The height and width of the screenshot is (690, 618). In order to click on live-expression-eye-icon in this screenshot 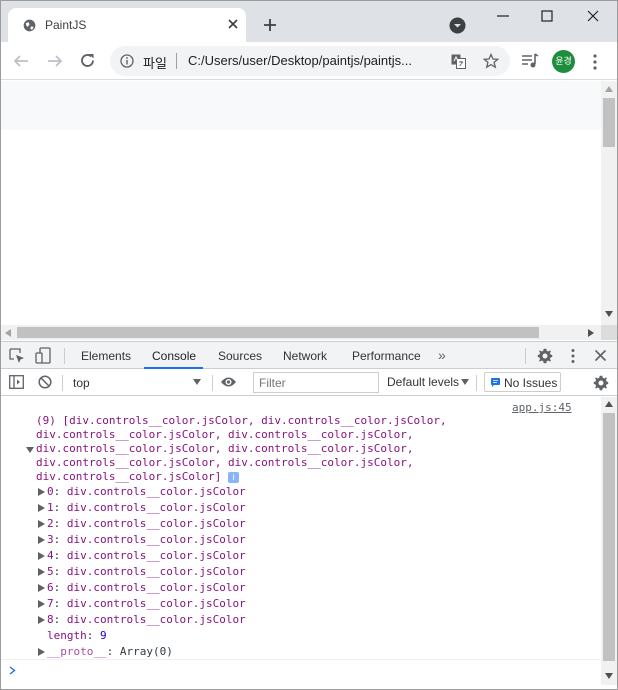, I will do `click(228, 382)`.